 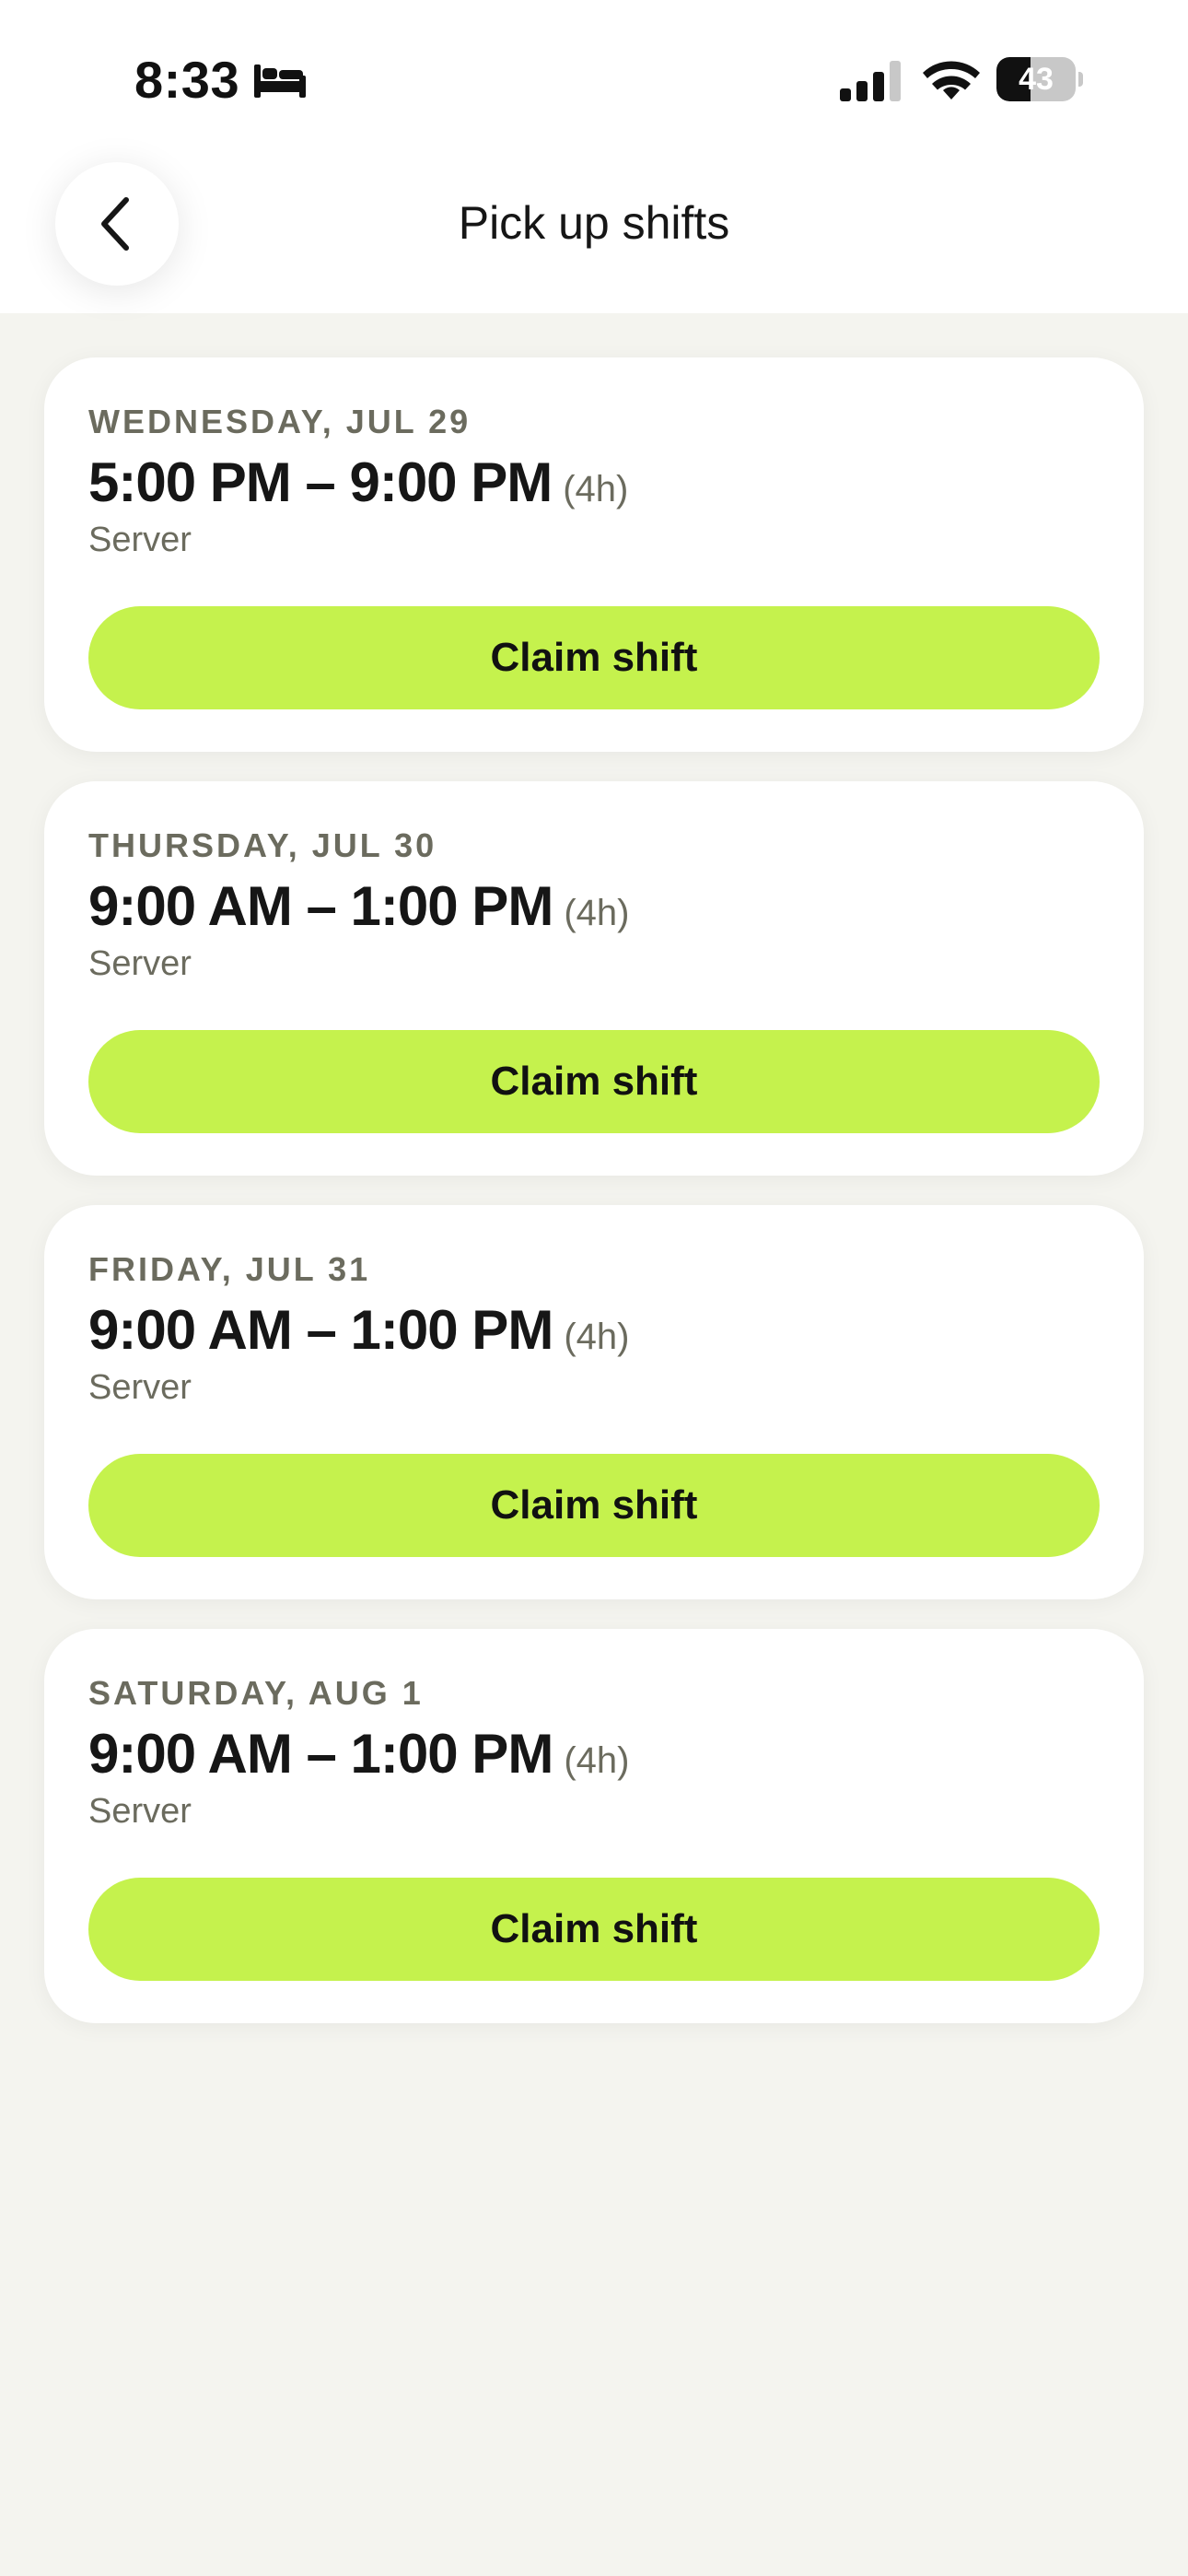 What do you see at coordinates (256, 1693) in the screenshot?
I see `shift-date: SATURDAY, AUG 1` at bounding box center [256, 1693].